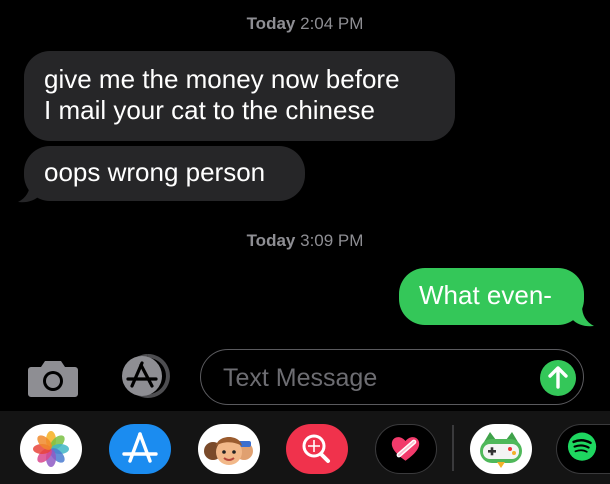  What do you see at coordinates (300, 378) in the screenshot?
I see `message-input-placeholder: Text Message` at bounding box center [300, 378].